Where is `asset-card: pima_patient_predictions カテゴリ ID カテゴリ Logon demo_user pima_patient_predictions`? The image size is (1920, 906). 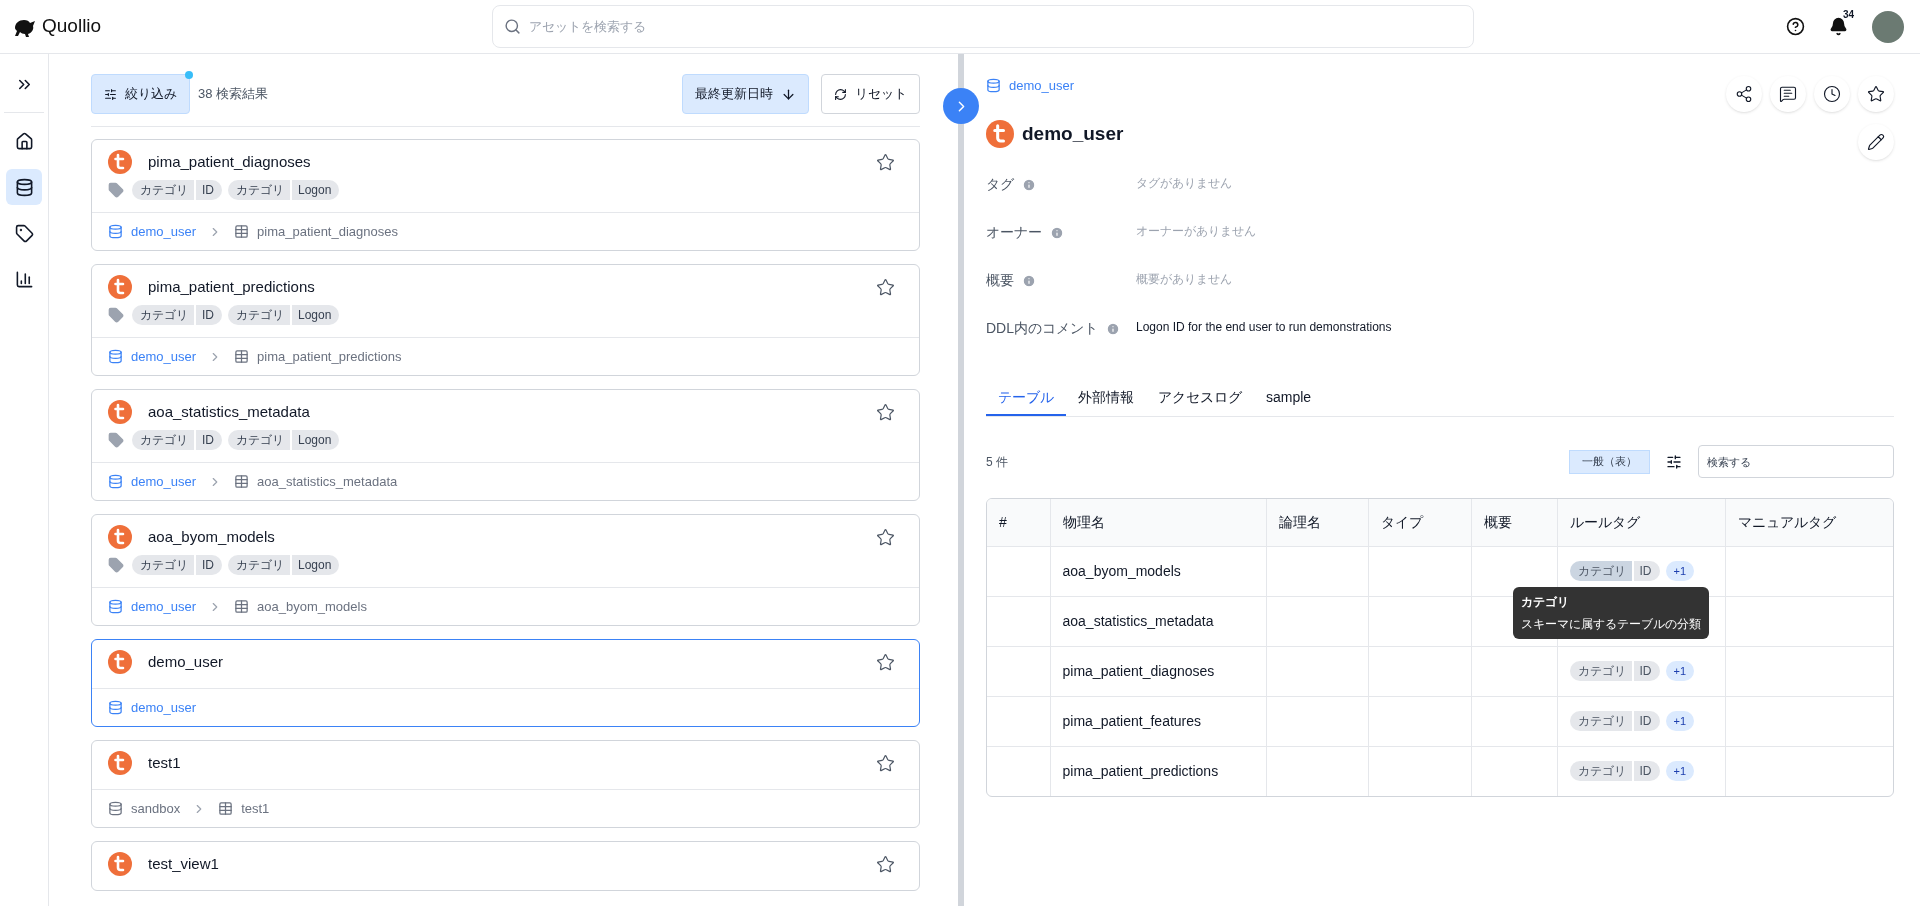 asset-card: pima_patient_predictions カテゴリ ID カテゴリ Logon demo_user pima_patient_predictions is located at coordinates (505, 320).